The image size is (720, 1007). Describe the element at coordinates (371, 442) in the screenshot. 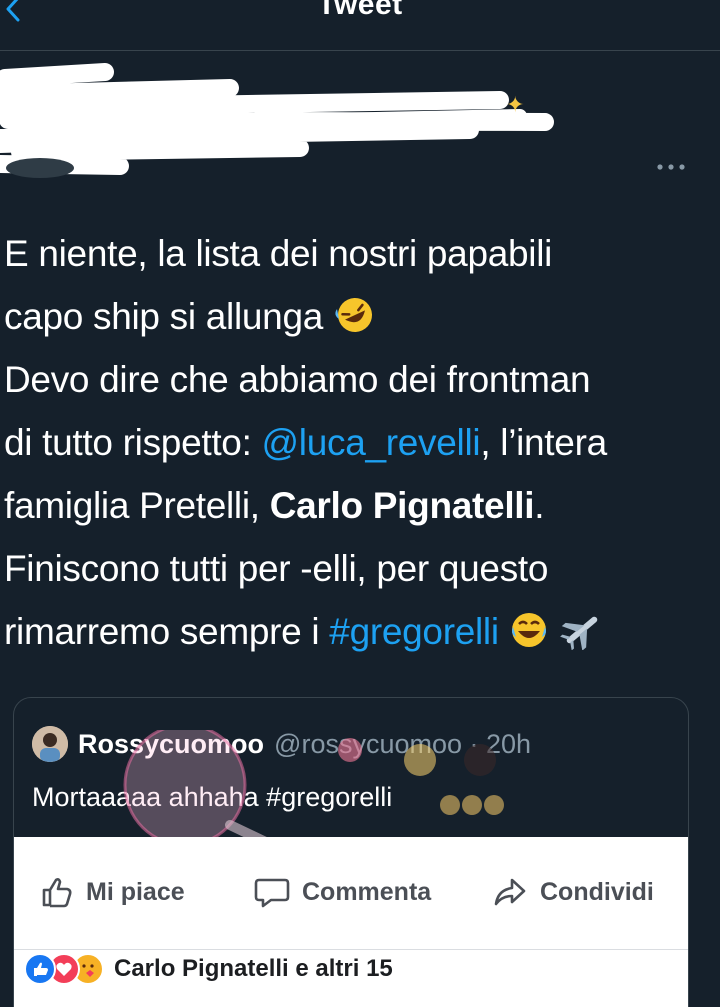

I see `mention-link: @luca_revelli` at that location.